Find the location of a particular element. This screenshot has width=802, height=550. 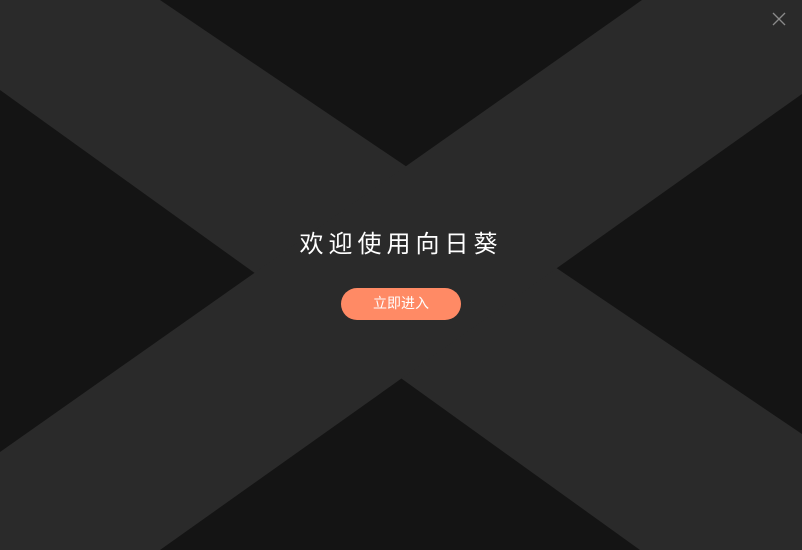

enter-now-button: 立即进入 is located at coordinates (401, 304).